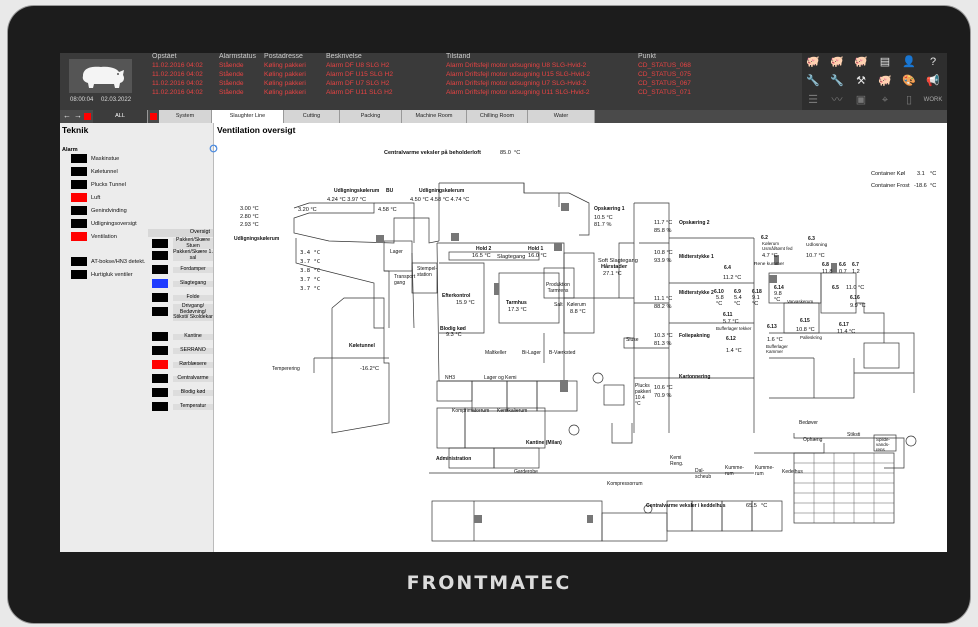 The width and height of the screenshot is (978, 627). What do you see at coordinates (104, 237) in the screenshot?
I see `sidebar-item-ventilation: Ventilation` at bounding box center [104, 237].